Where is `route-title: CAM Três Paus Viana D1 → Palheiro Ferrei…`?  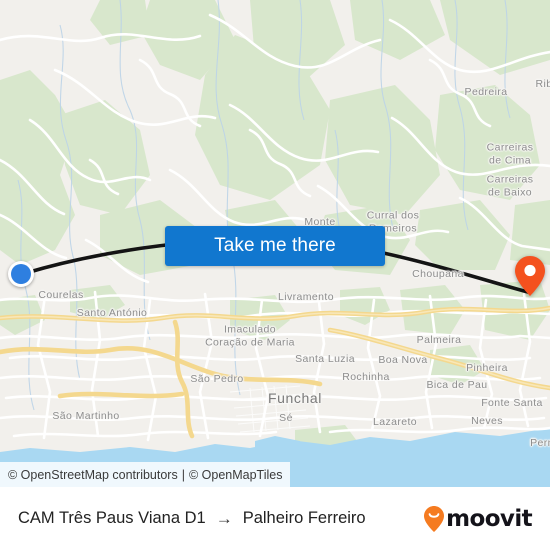
route-title: CAM Três Paus Viana D1 → Palheiro Ferrei… is located at coordinates (221, 518).